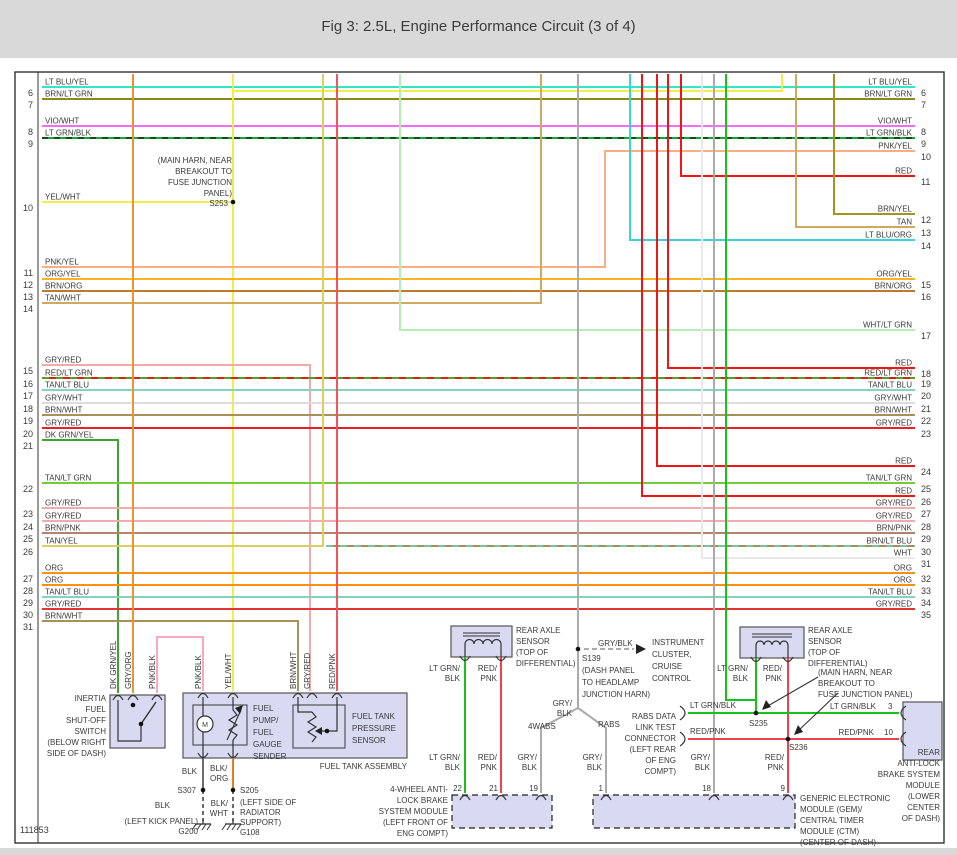 Image resolution: width=957 pixels, height=855 pixels. Describe the element at coordinates (34, 830) in the screenshot. I see `figure-number: 111853` at that location.